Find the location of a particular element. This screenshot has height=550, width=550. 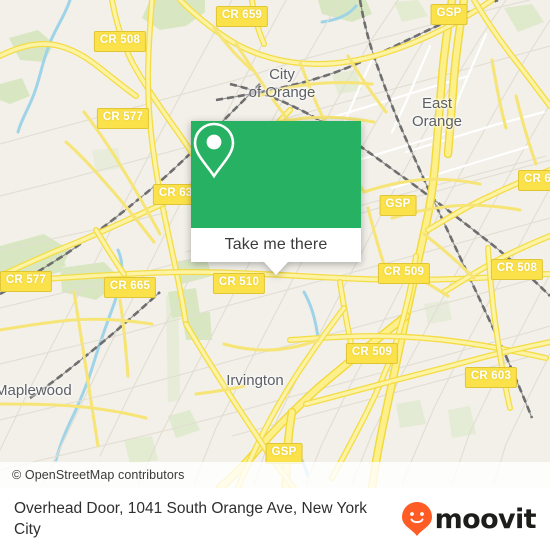

place-label-east-orange: East Orange is located at coordinates (437, 113).